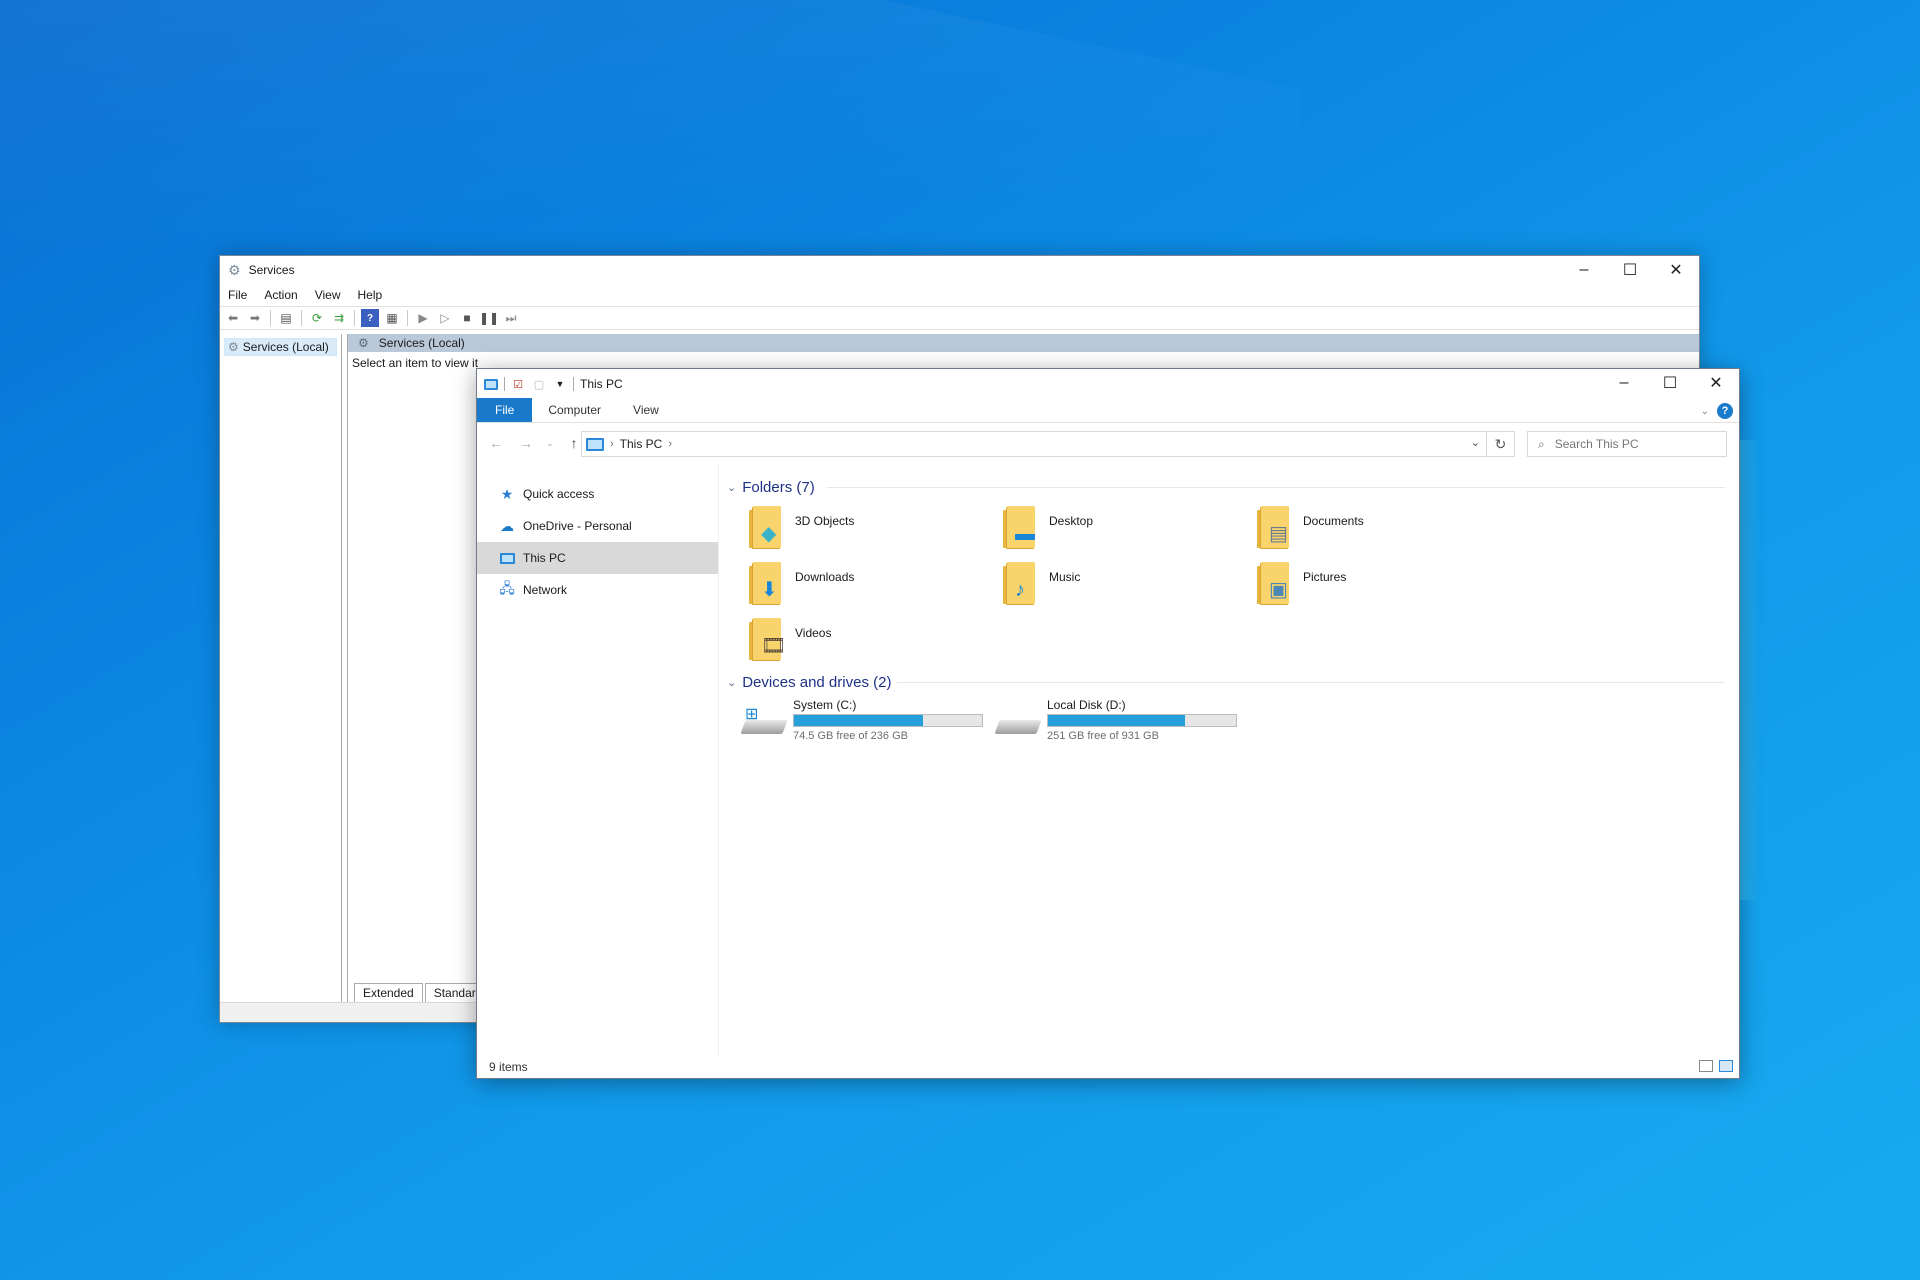 The width and height of the screenshot is (1920, 1280). Describe the element at coordinates (813, 633) in the screenshot. I see `folder-name: Videos` at that location.